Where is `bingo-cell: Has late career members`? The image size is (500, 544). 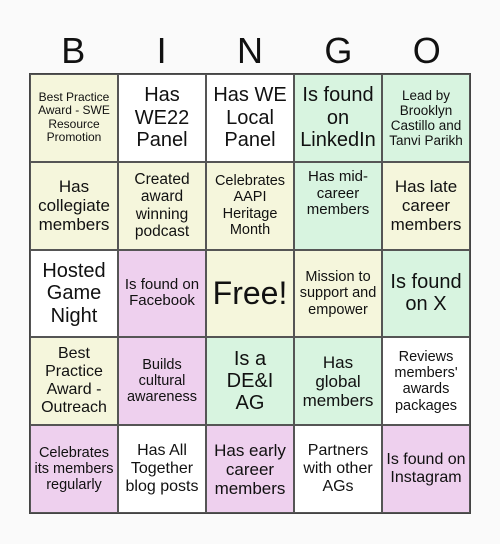 bingo-cell: Has late career members is located at coordinates (426, 205).